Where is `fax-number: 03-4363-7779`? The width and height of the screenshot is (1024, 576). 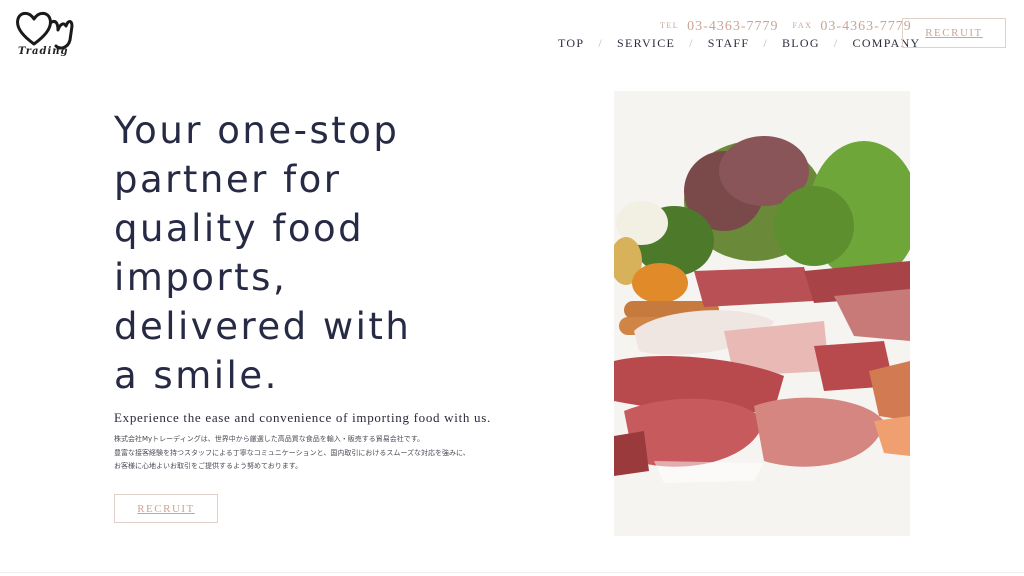 fax-number: 03-4363-7779 is located at coordinates (866, 26).